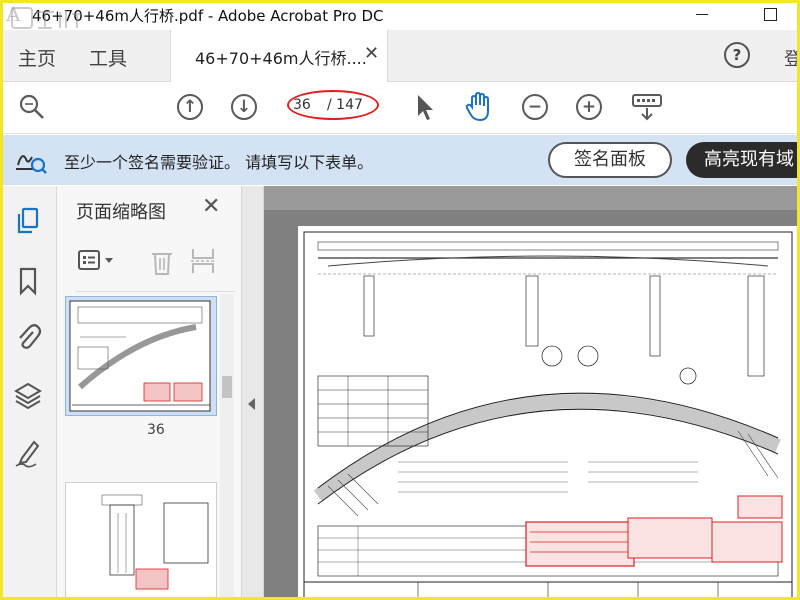 This screenshot has width=800, height=600. I want to click on tab-home: 主页, so click(37, 57).